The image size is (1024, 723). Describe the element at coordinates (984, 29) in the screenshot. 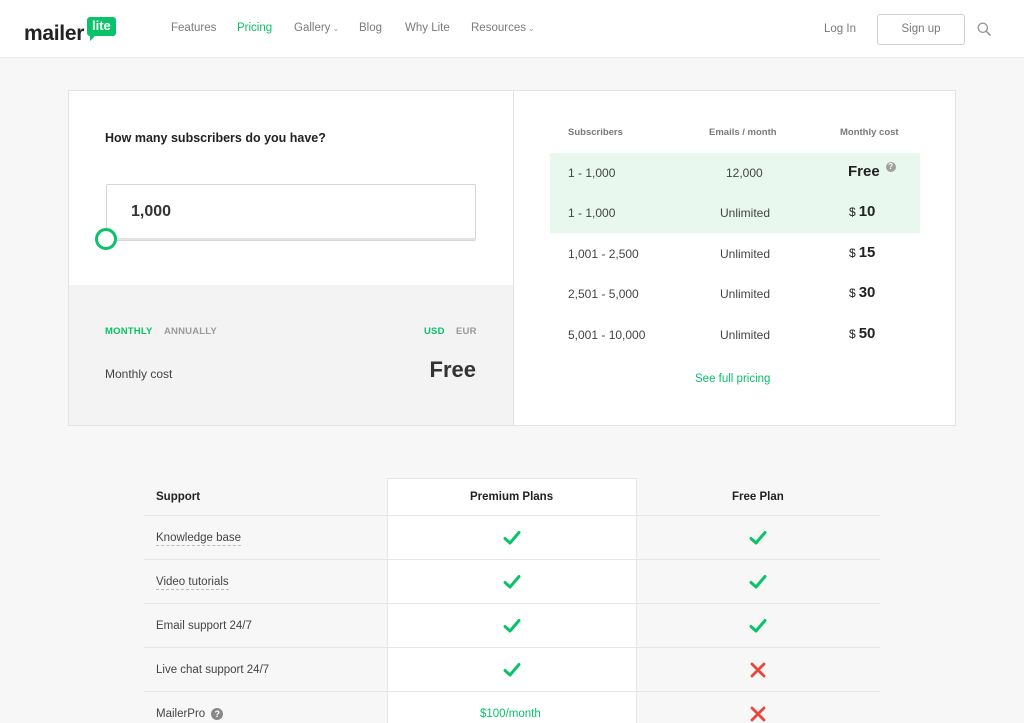

I see `search-icon` at that location.